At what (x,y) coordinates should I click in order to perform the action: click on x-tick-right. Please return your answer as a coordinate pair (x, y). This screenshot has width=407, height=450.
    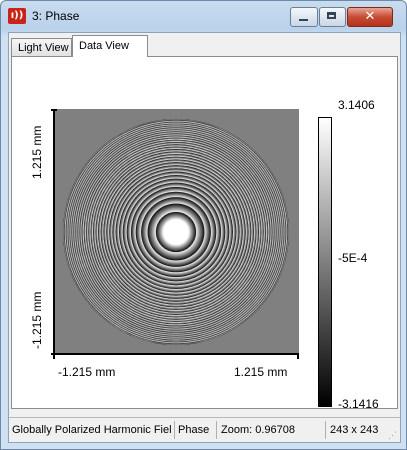
    Looking at the image, I should click on (298, 356).